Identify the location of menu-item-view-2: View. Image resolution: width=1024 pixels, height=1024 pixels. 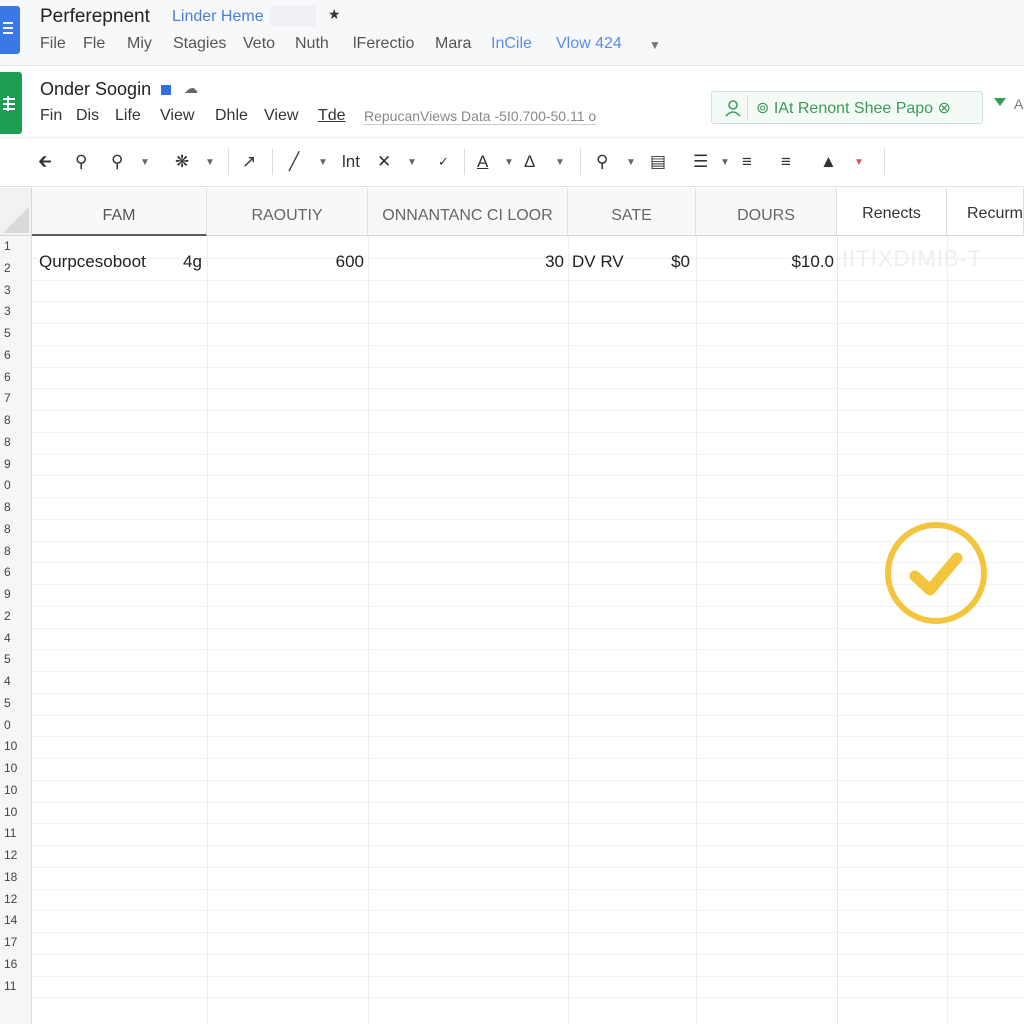
(281, 116).